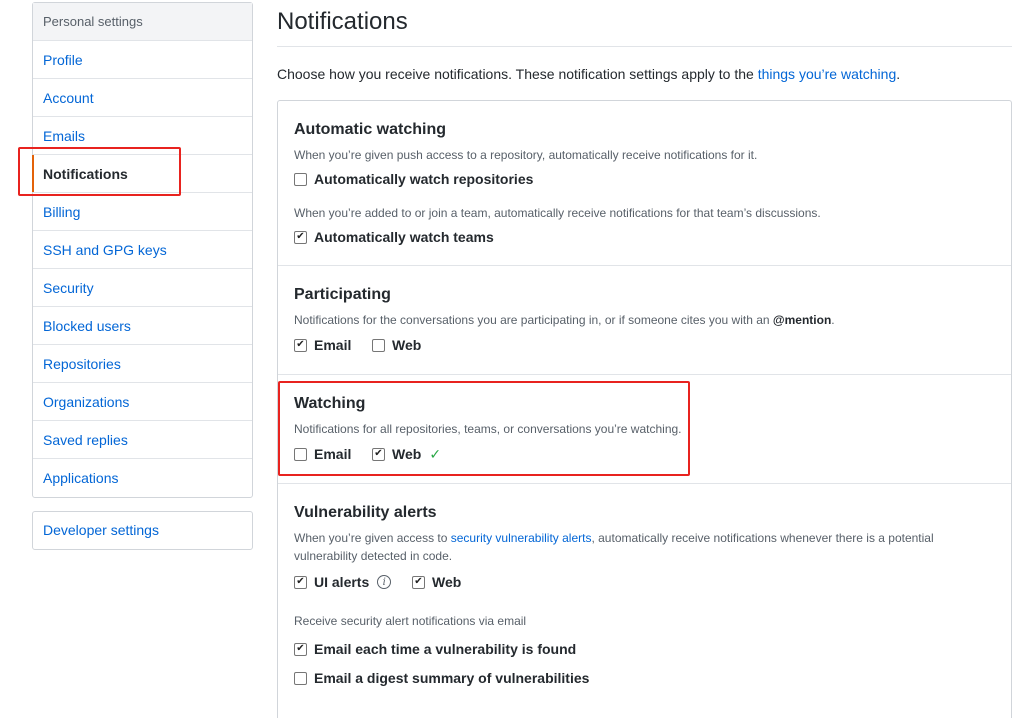  What do you see at coordinates (300, 237) in the screenshot?
I see `auto-watch-teams-checkbox` at bounding box center [300, 237].